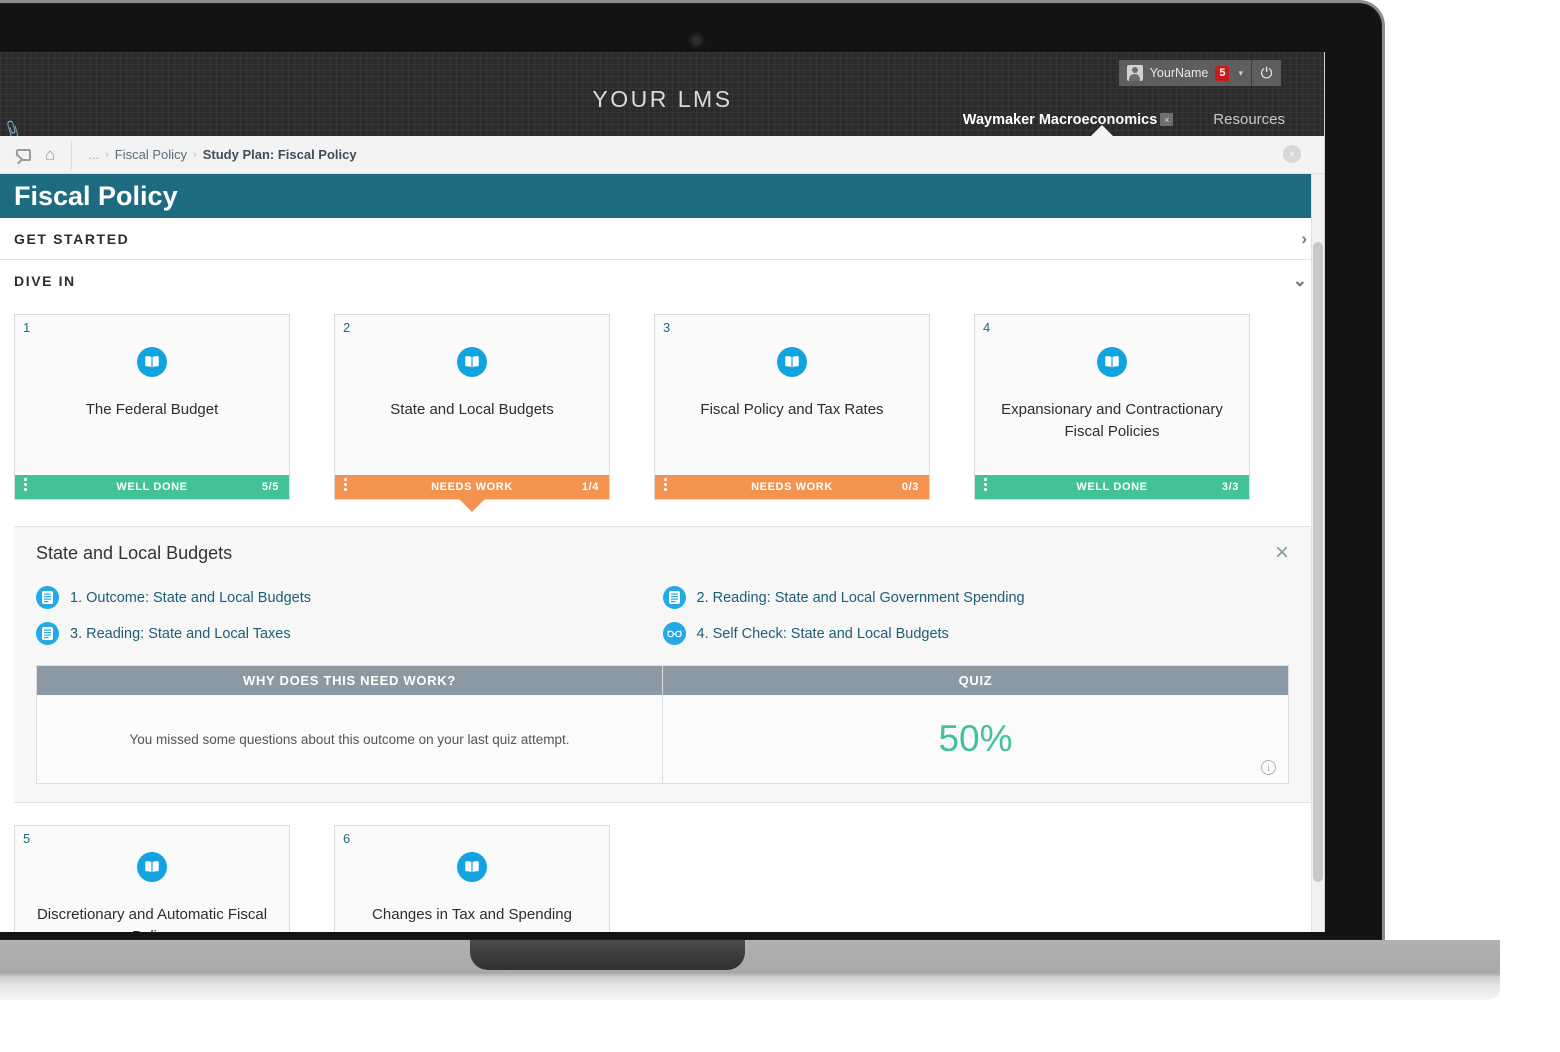 The image size is (1560, 1052). I want to click on card-number: 6, so click(347, 838).